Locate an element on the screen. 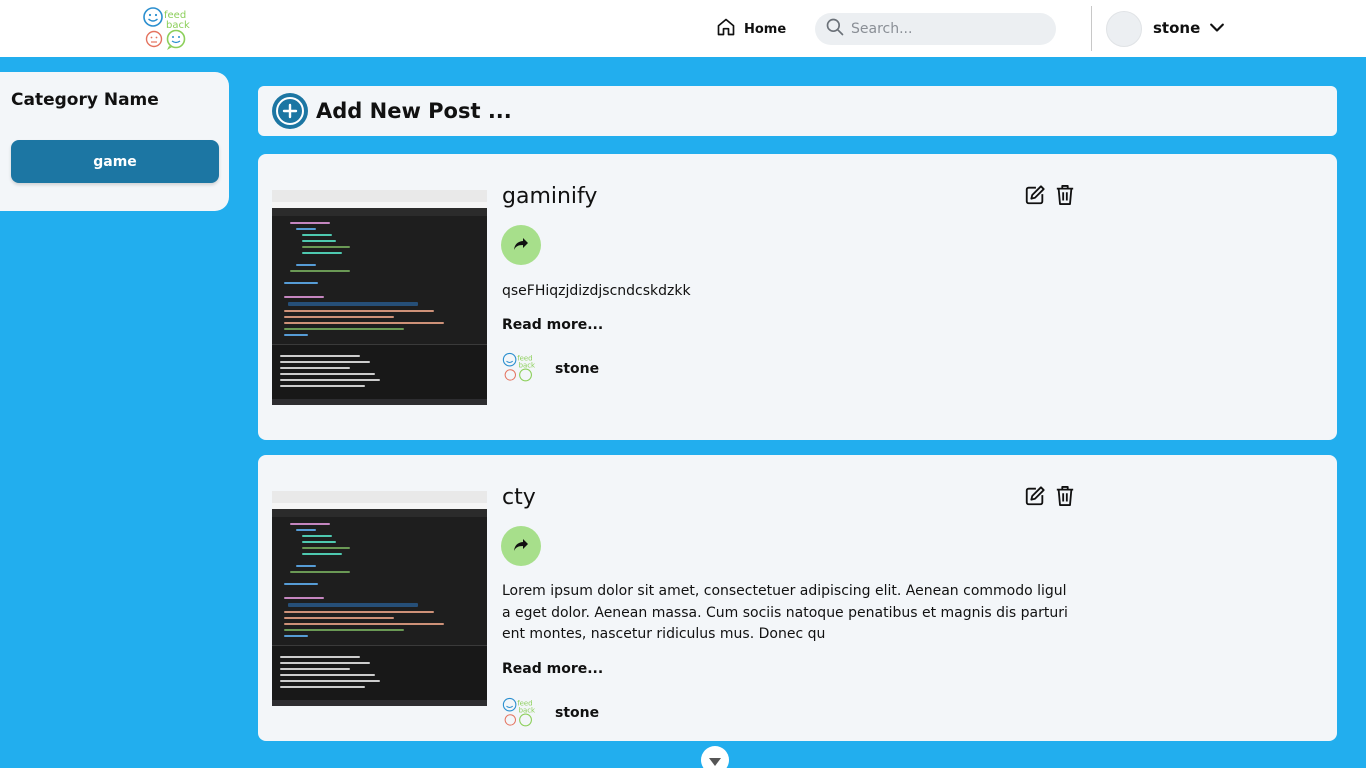  home-nav-link: Home is located at coordinates (751, 29).